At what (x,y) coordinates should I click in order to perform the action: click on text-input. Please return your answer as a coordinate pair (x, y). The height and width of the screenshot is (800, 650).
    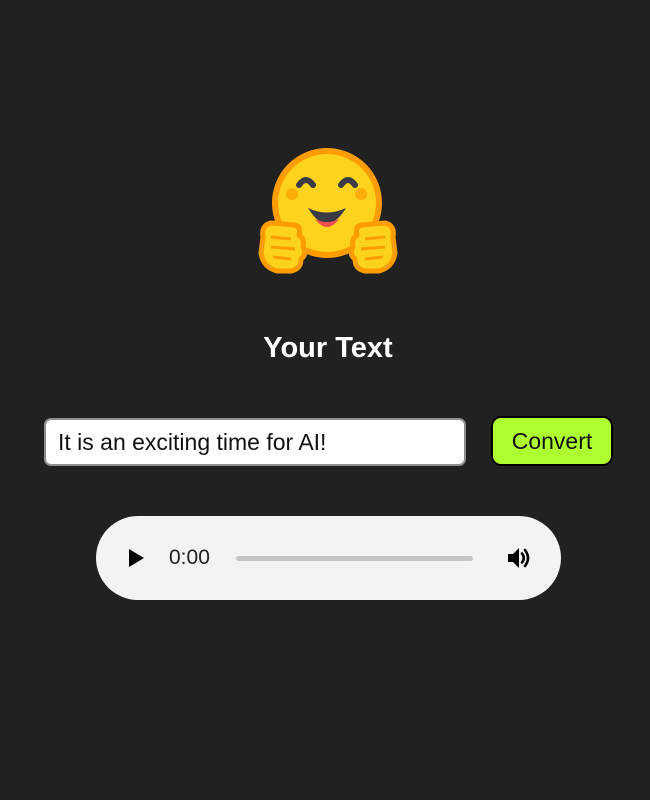
    Looking at the image, I should click on (255, 442).